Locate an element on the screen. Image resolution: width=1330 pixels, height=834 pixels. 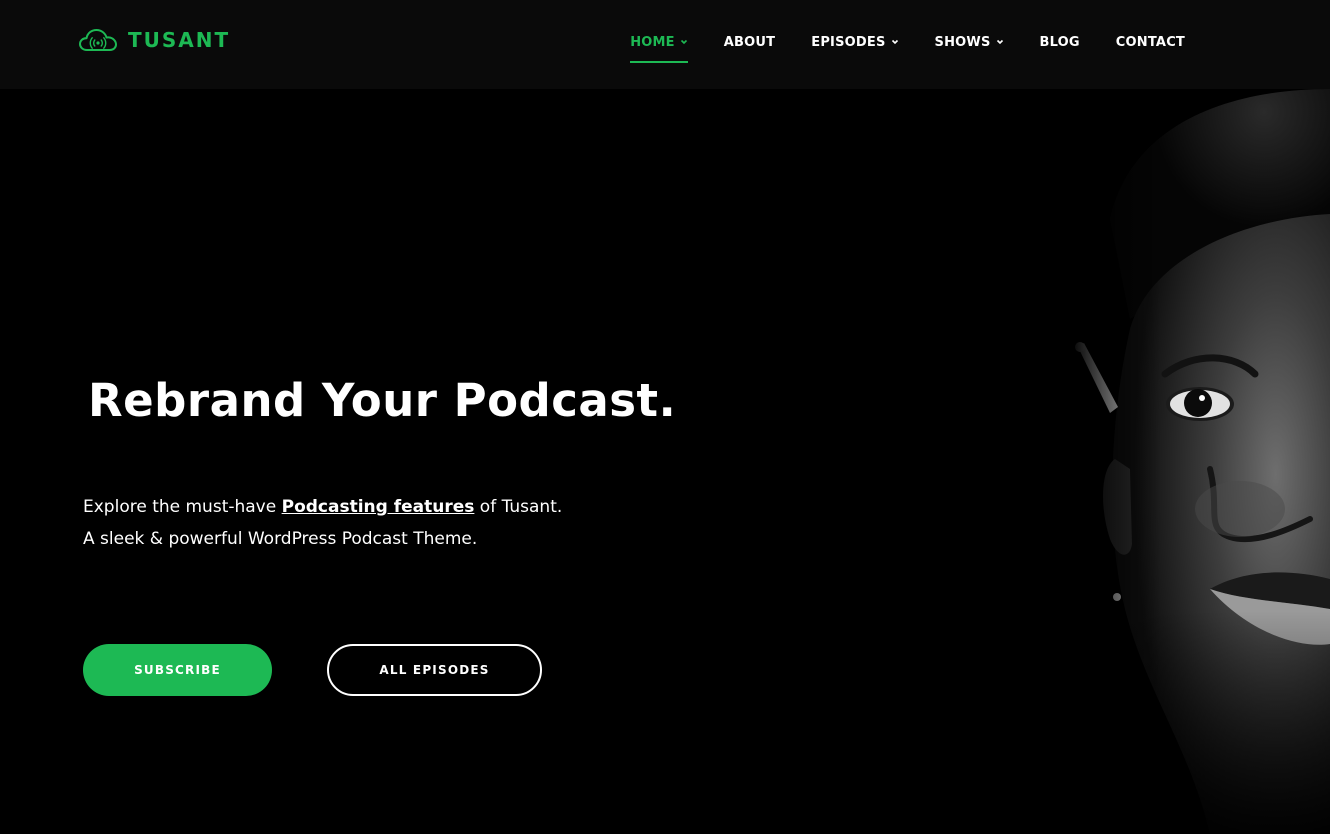
nav-item-label: ABOUT is located at coordinates (749, 42).